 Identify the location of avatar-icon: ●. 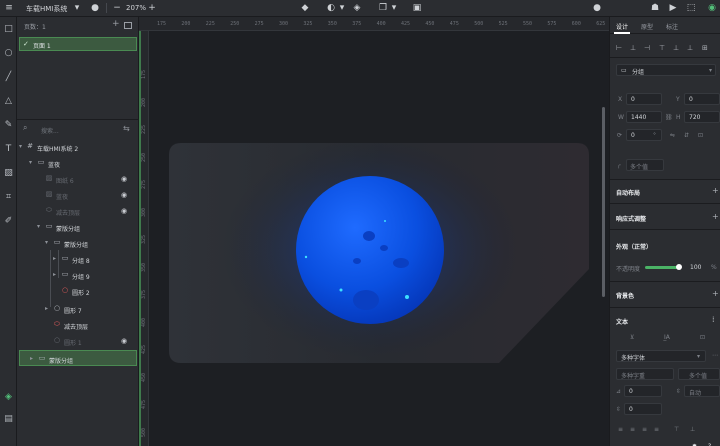
(597, 8).